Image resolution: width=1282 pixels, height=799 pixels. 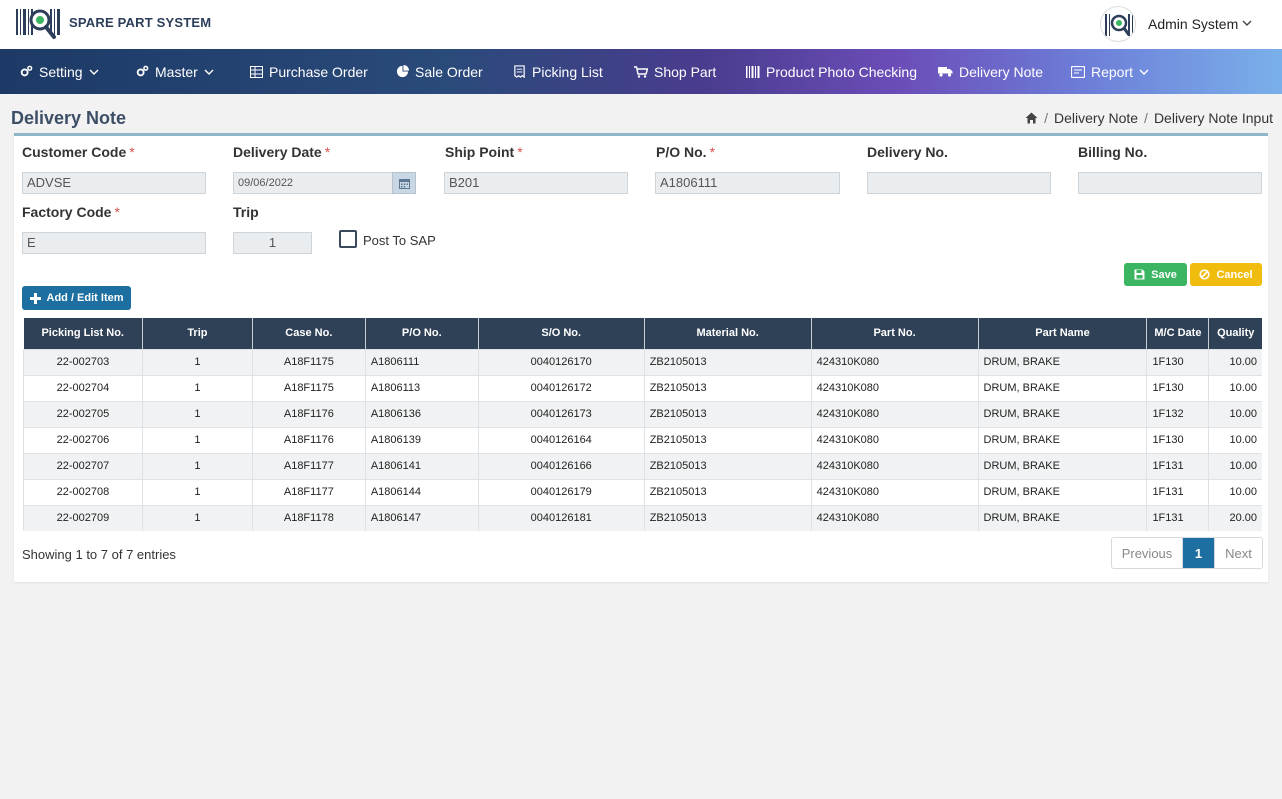 I want to click on cell-picking-list-no: 22-002707, so click(x=83, y=465).